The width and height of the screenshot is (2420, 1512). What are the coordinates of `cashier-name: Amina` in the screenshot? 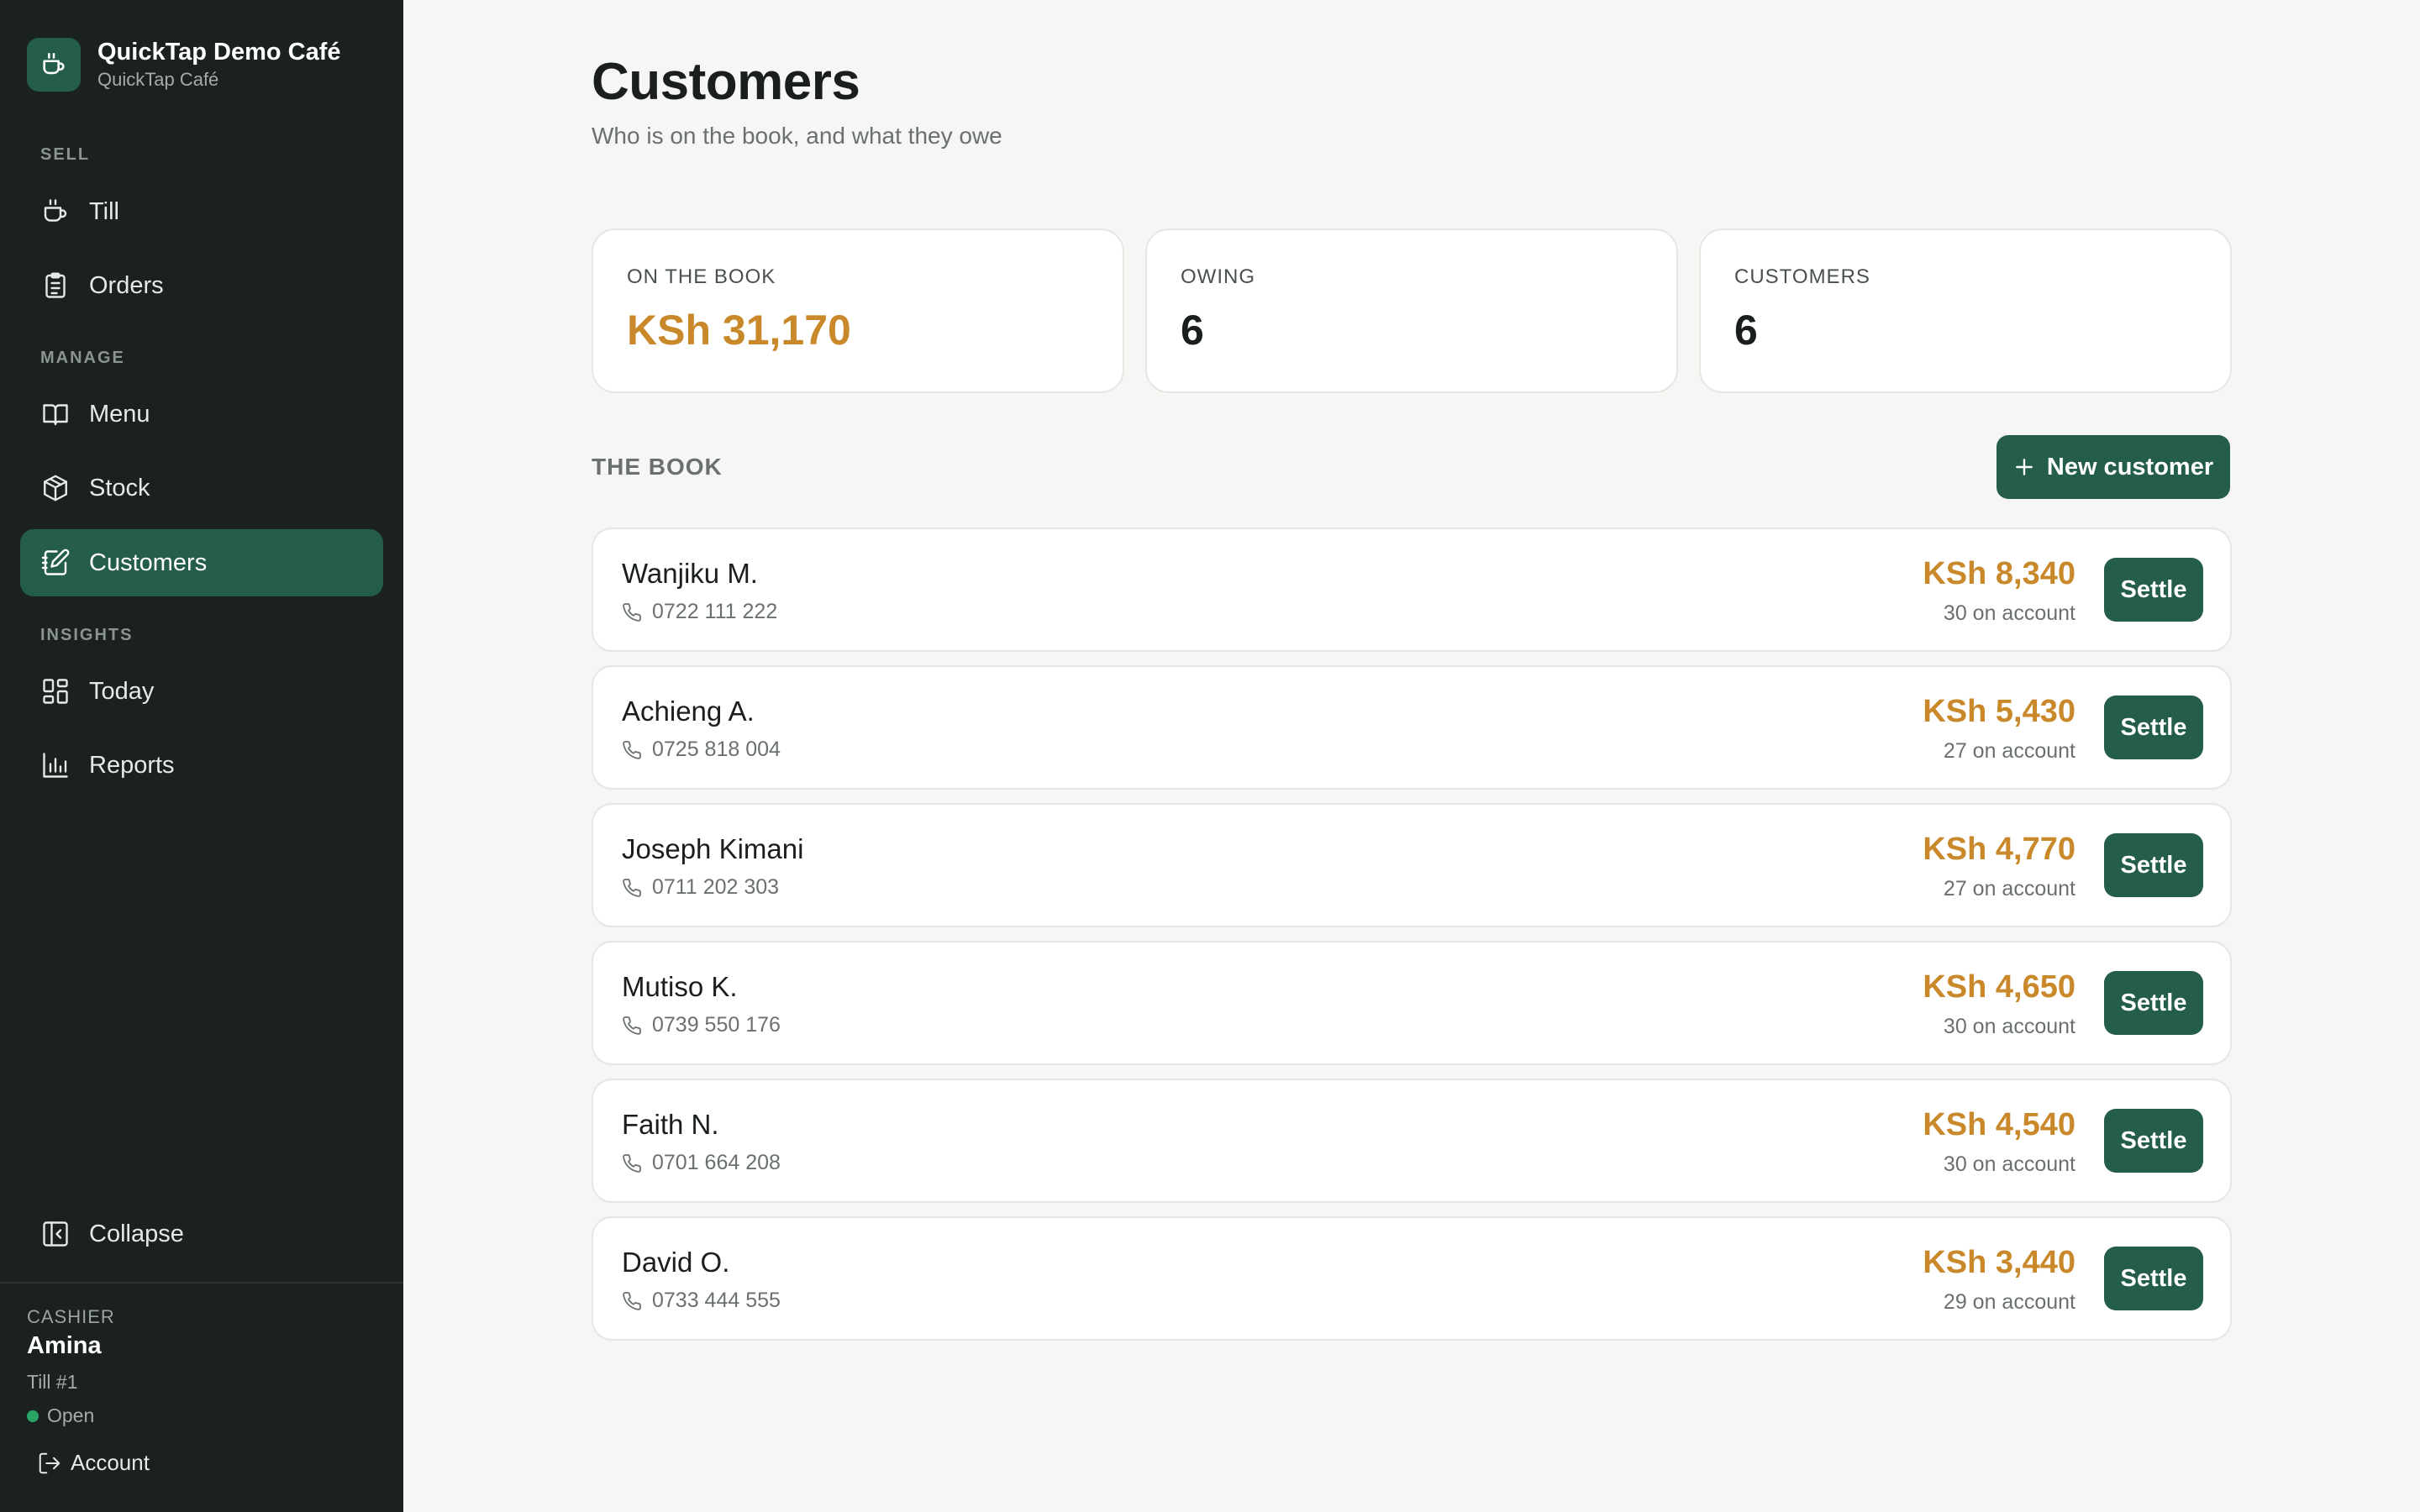 It's located at (64, 1345).